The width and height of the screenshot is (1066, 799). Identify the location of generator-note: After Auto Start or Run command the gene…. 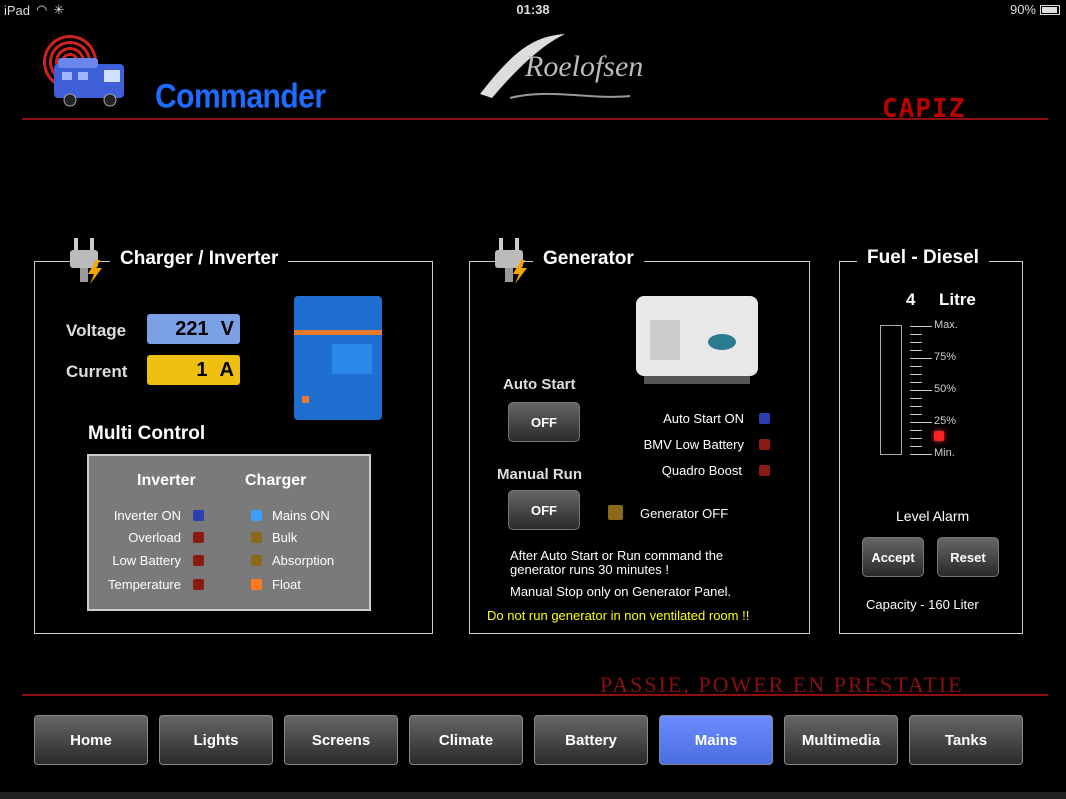
(617, 562).